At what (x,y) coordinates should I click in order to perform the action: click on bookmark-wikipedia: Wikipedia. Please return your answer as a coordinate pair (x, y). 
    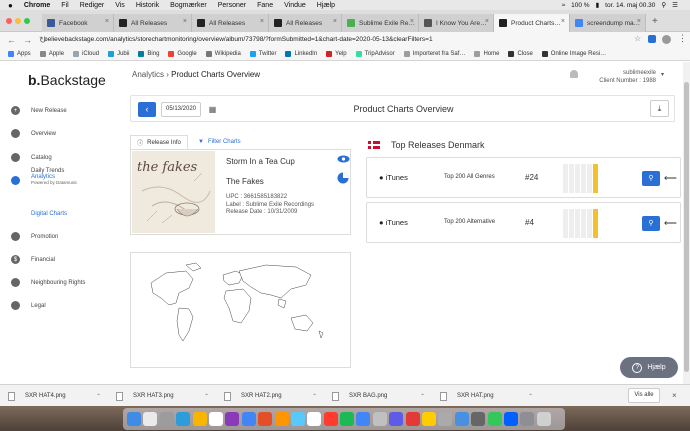
    Looking at the image, I should click on (223, 54).